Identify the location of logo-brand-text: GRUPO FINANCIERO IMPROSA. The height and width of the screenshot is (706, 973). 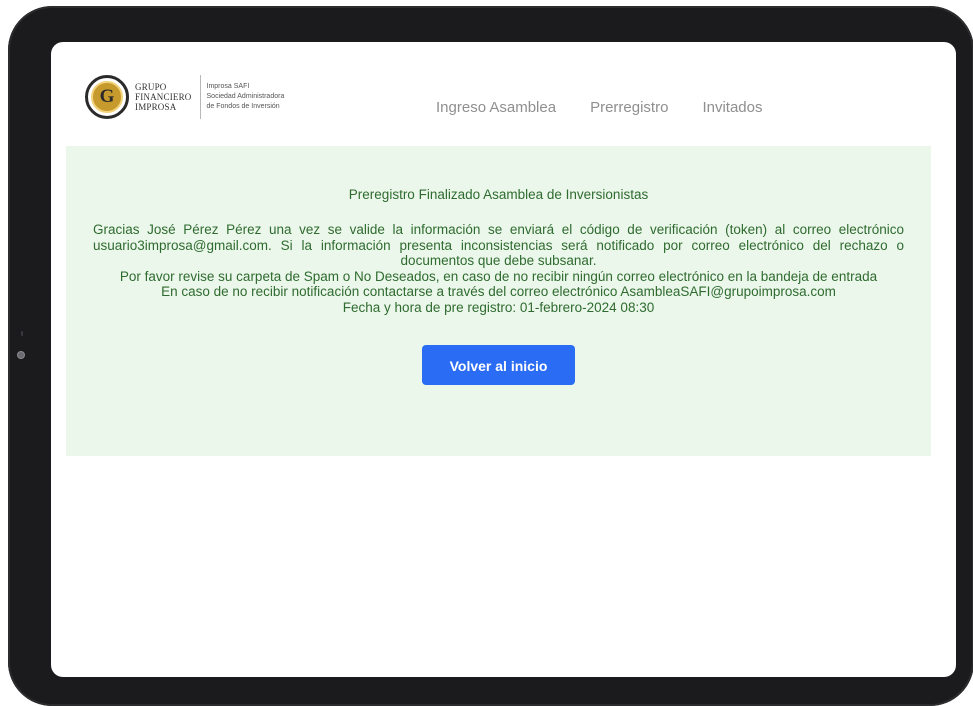
(163, 97).